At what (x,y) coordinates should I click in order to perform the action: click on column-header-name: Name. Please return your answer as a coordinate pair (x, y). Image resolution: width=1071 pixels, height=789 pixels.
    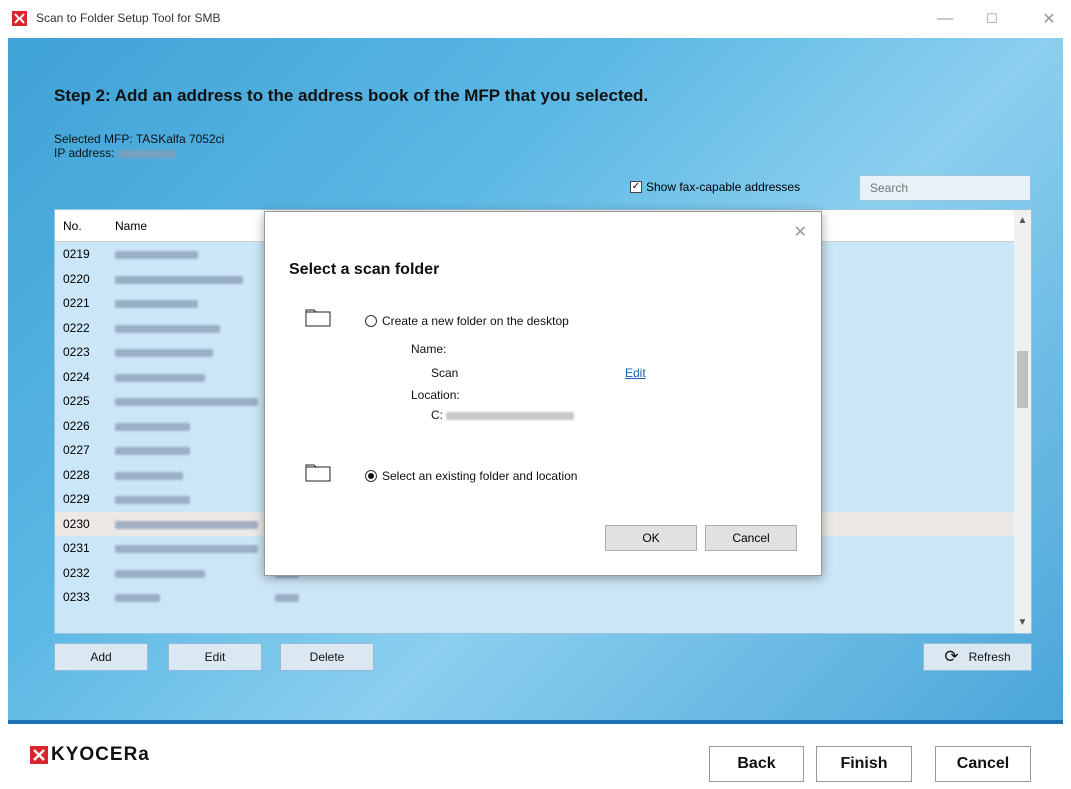
    Looking at the image, I should click on (131, 226).